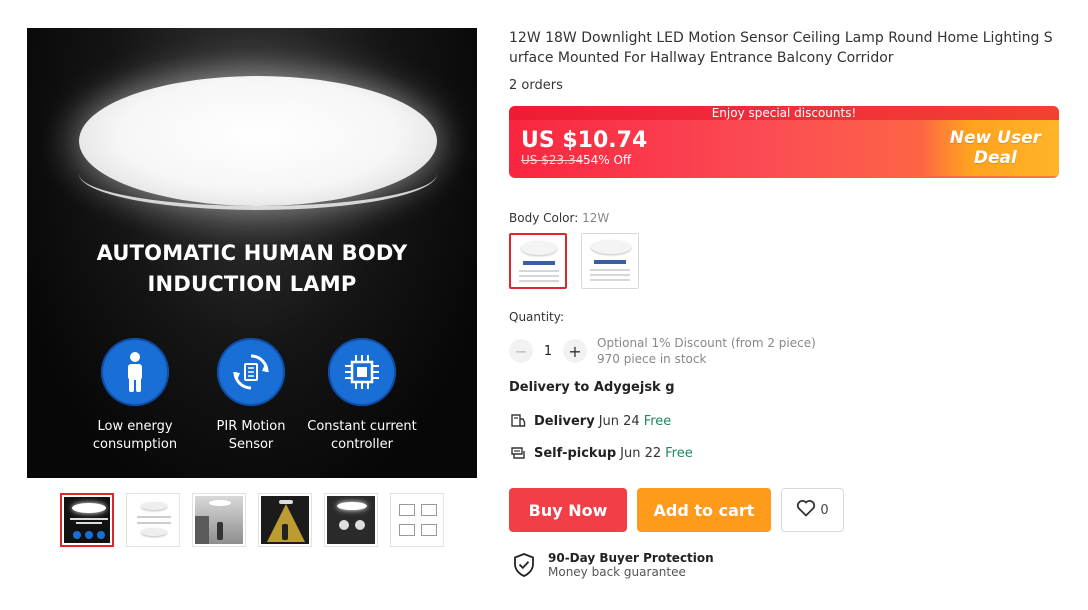 Image resolution: width=1088 pixels, height=610 pixels. I want to click on color-option-12w, so click(538, 261).